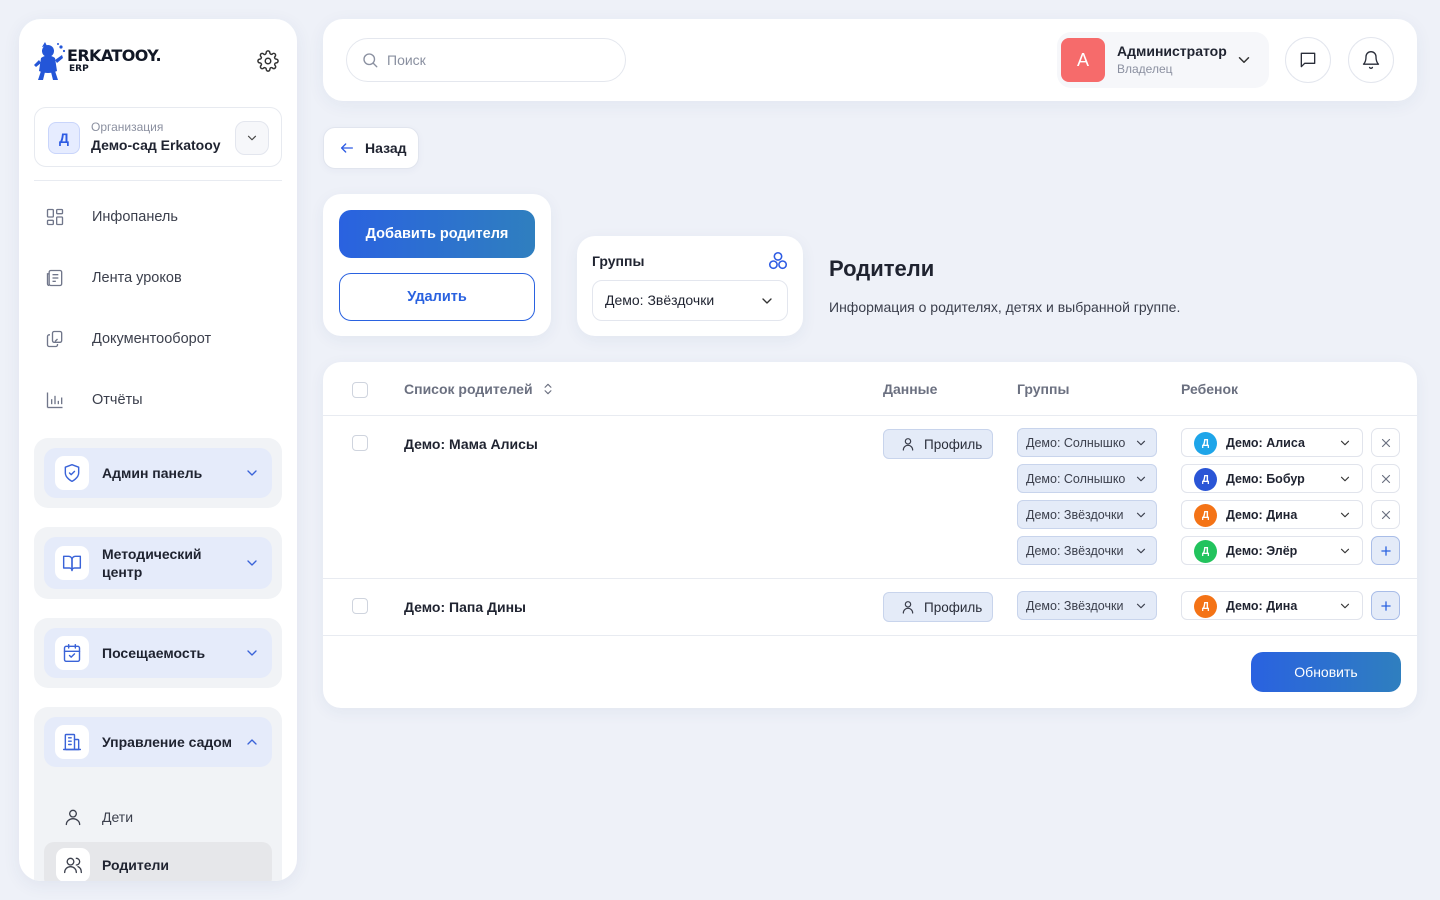 The height and width of the screenshot is (900, 1440). What do you see at coordinates (72, 473) in the screenshot?
I see `shield-icon` at bounding box center [72, 473].